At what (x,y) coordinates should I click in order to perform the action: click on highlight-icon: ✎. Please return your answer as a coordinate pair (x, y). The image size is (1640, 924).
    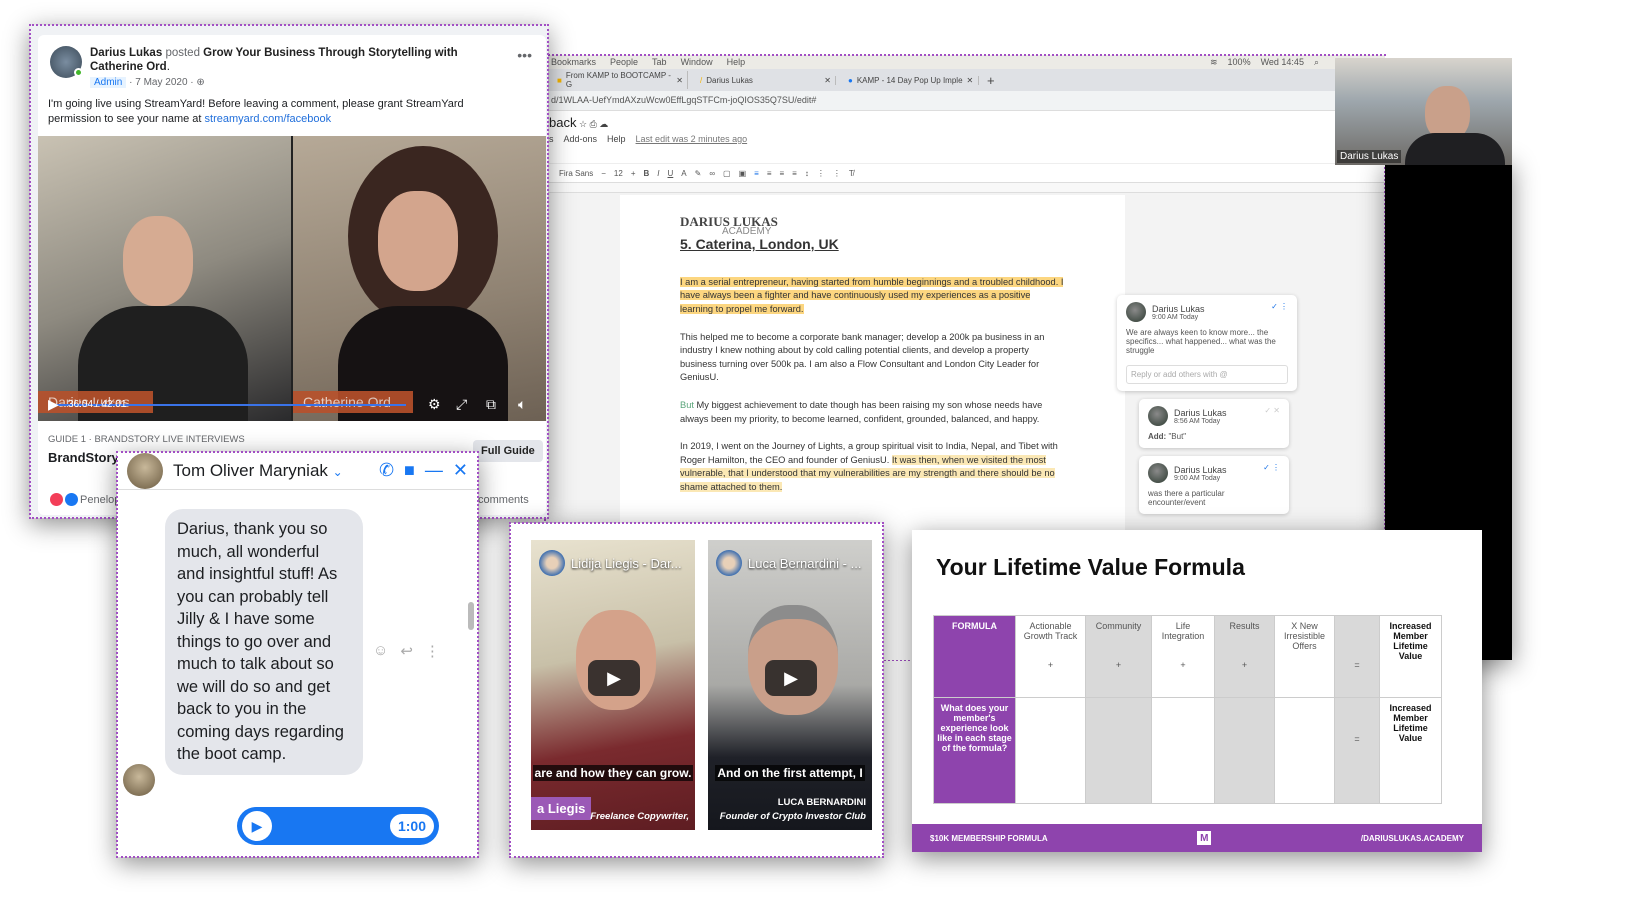
    Looking at the image, I should click on (698, 173).